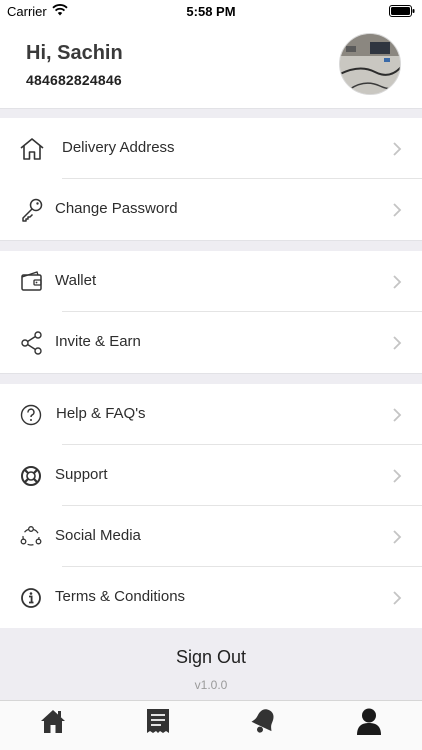 The width and height of the screenshot is (422, 750). What do you see at coordinates (74, 53) in the screenshot?
I see `greeting: Hi, Sachin` at bounding box center [74, 53].